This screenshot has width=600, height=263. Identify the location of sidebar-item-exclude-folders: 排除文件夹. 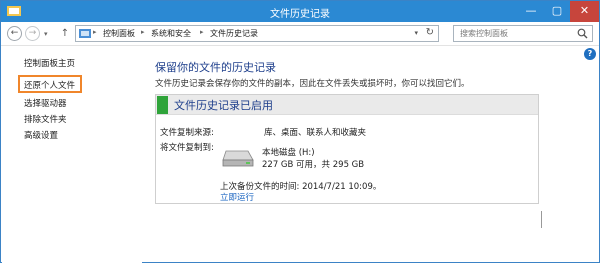
(45, 119).